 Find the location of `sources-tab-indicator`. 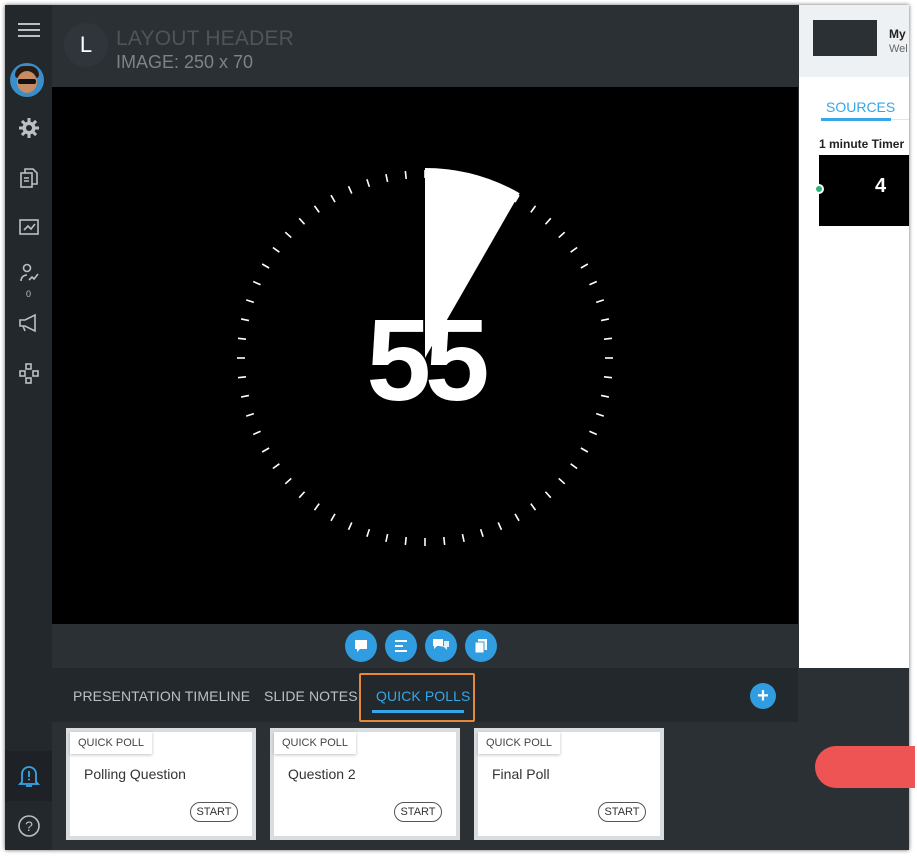

sources-tab-indicator is located at coordinates (856, 119).